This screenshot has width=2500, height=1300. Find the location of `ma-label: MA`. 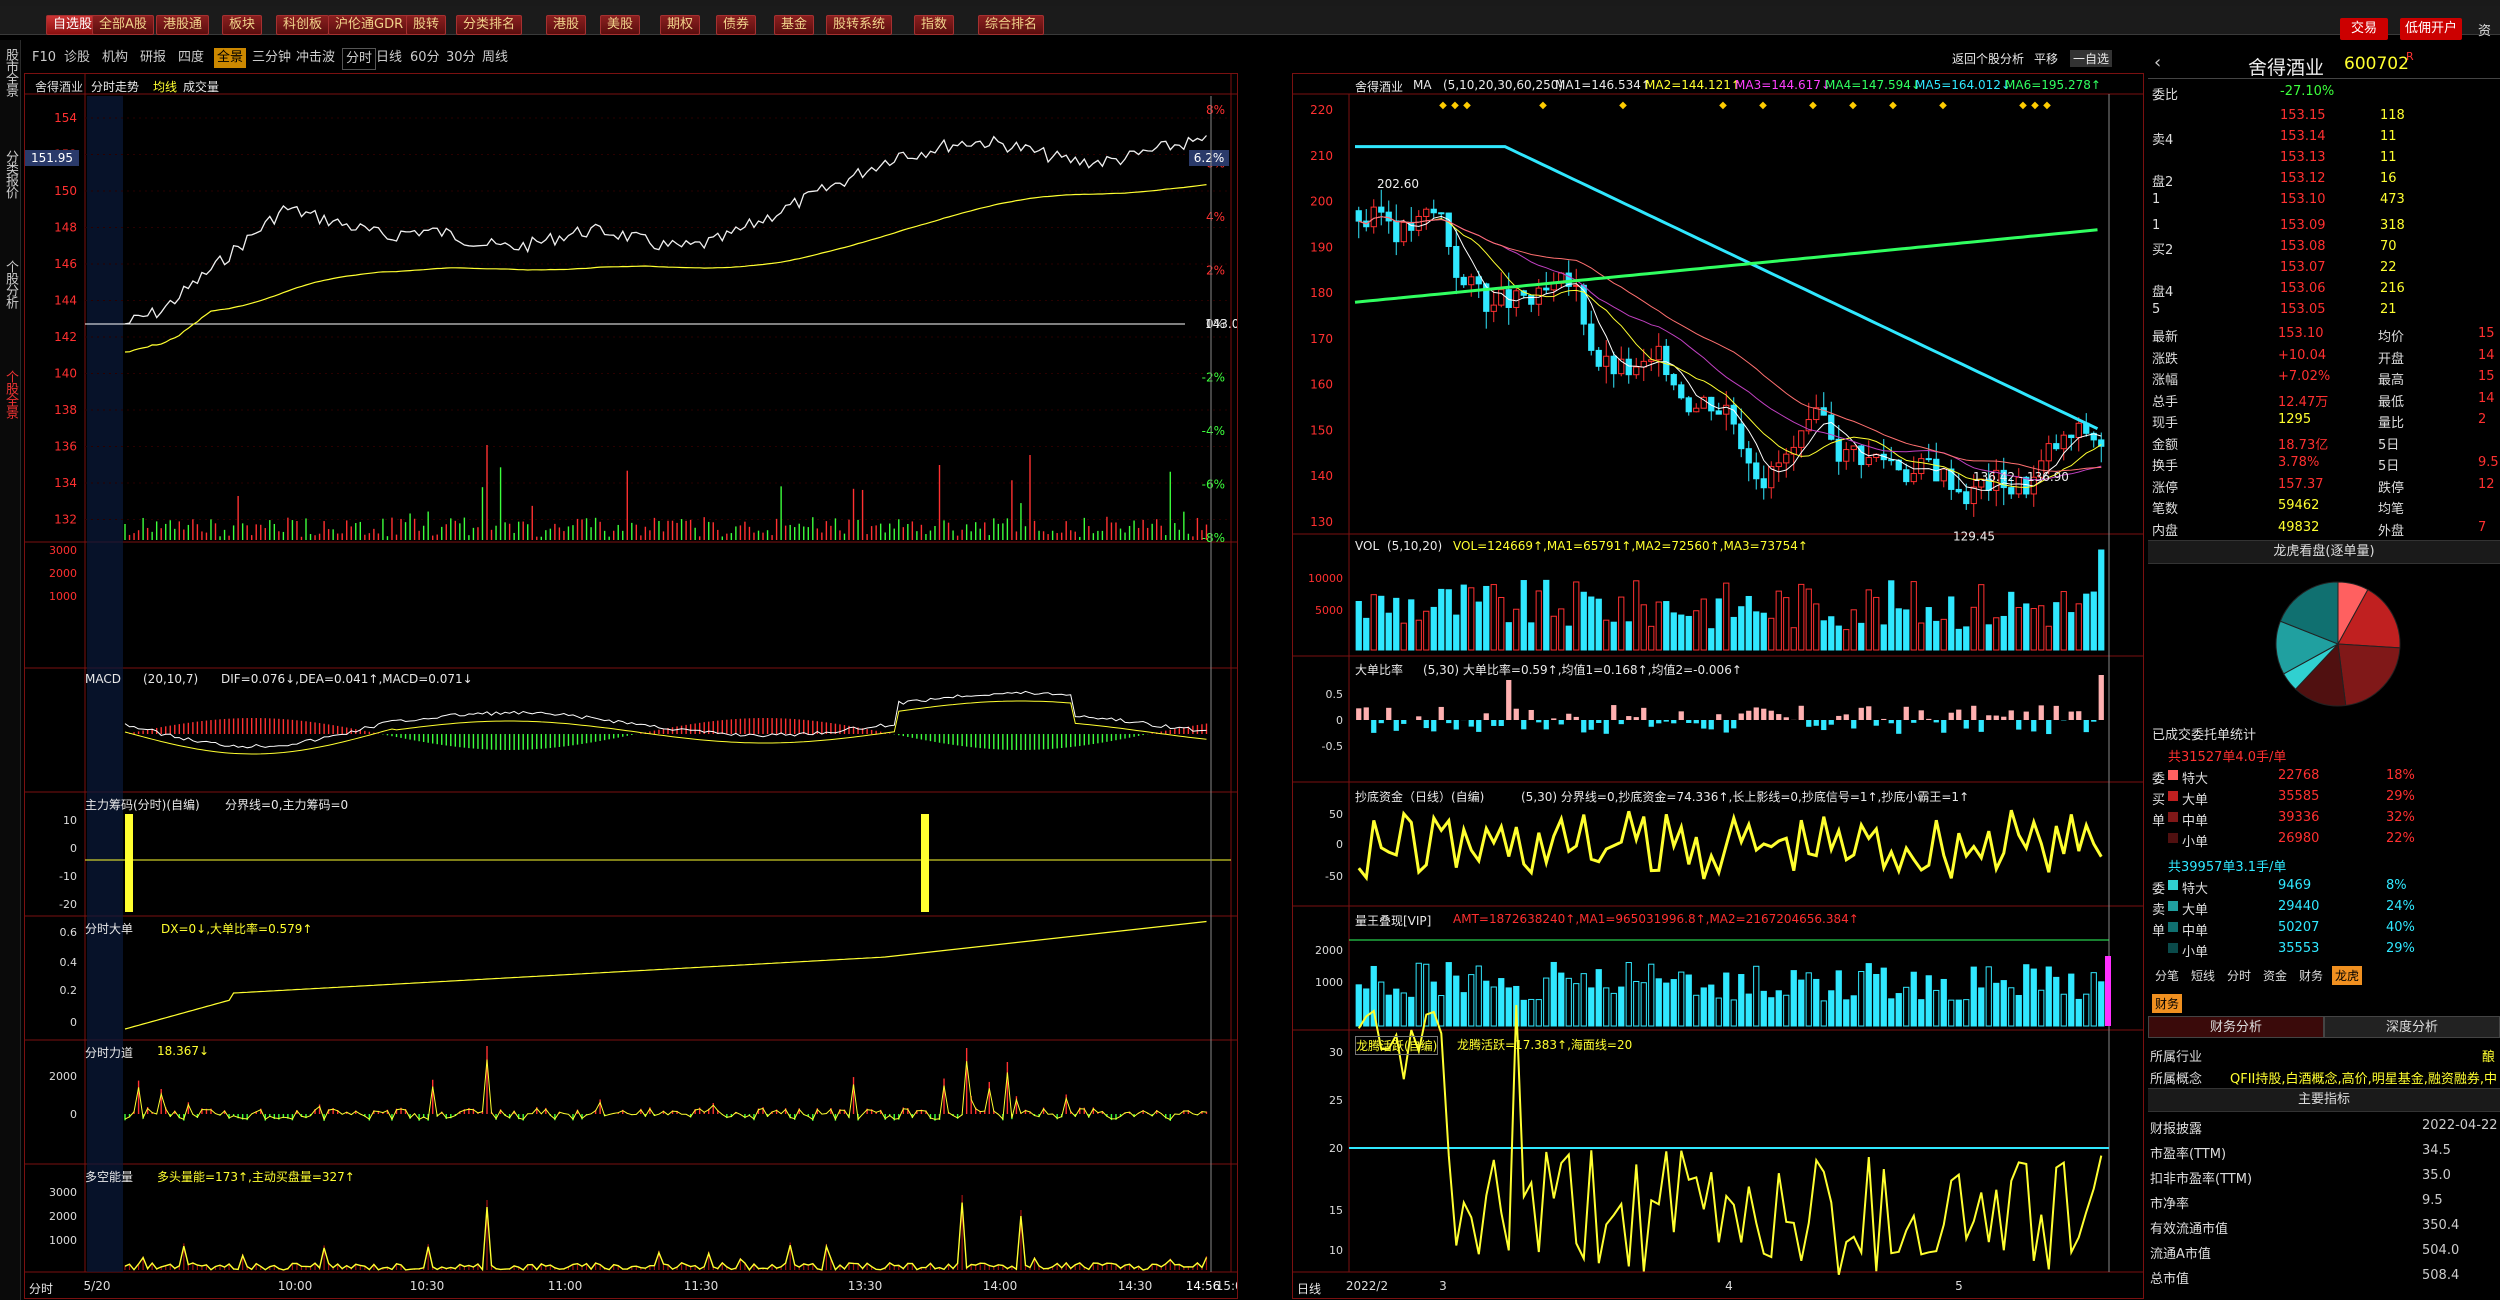

ma-label: MA is located at coordinates (1422, 85).